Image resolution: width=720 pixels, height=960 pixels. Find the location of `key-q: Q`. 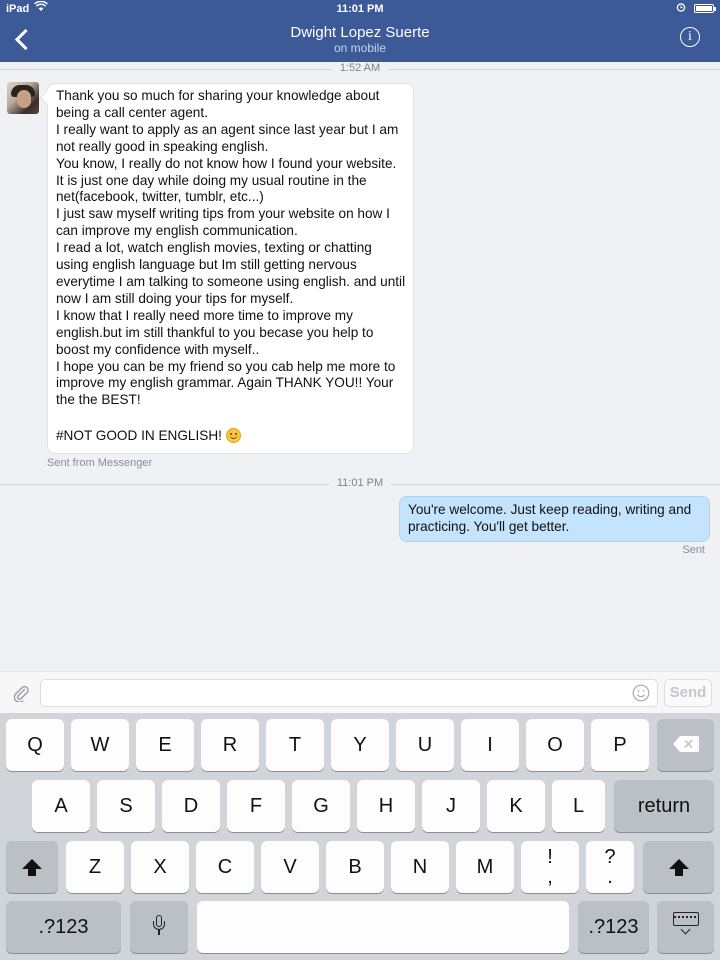

key-q: Q is located at coordinates (35, 745).